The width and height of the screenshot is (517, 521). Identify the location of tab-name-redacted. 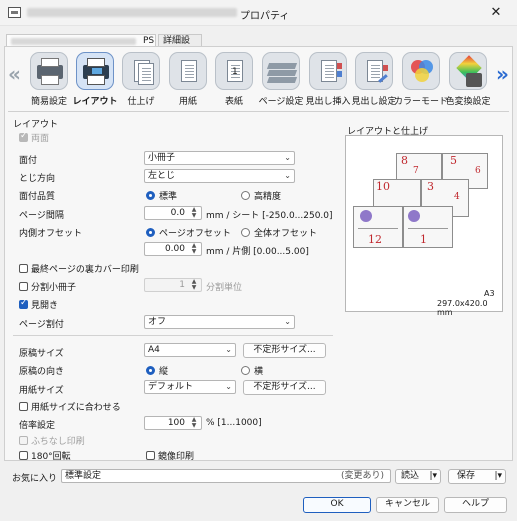
(73, 41).